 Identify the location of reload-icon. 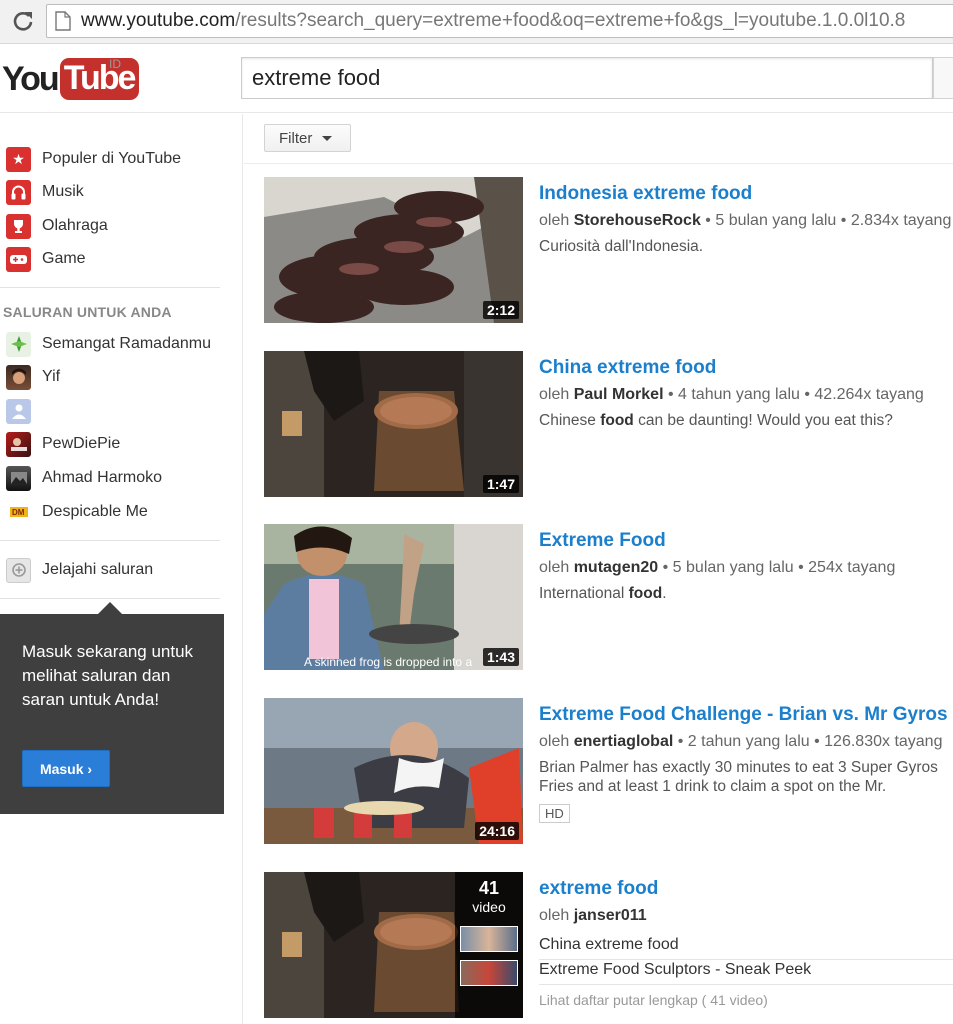
(23, 21).